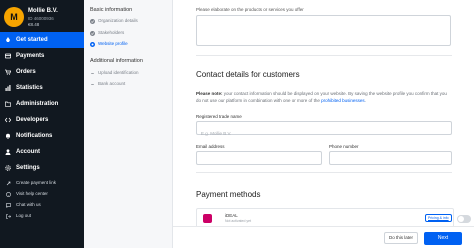  I want to click on gear-icon, so click(8, 168).